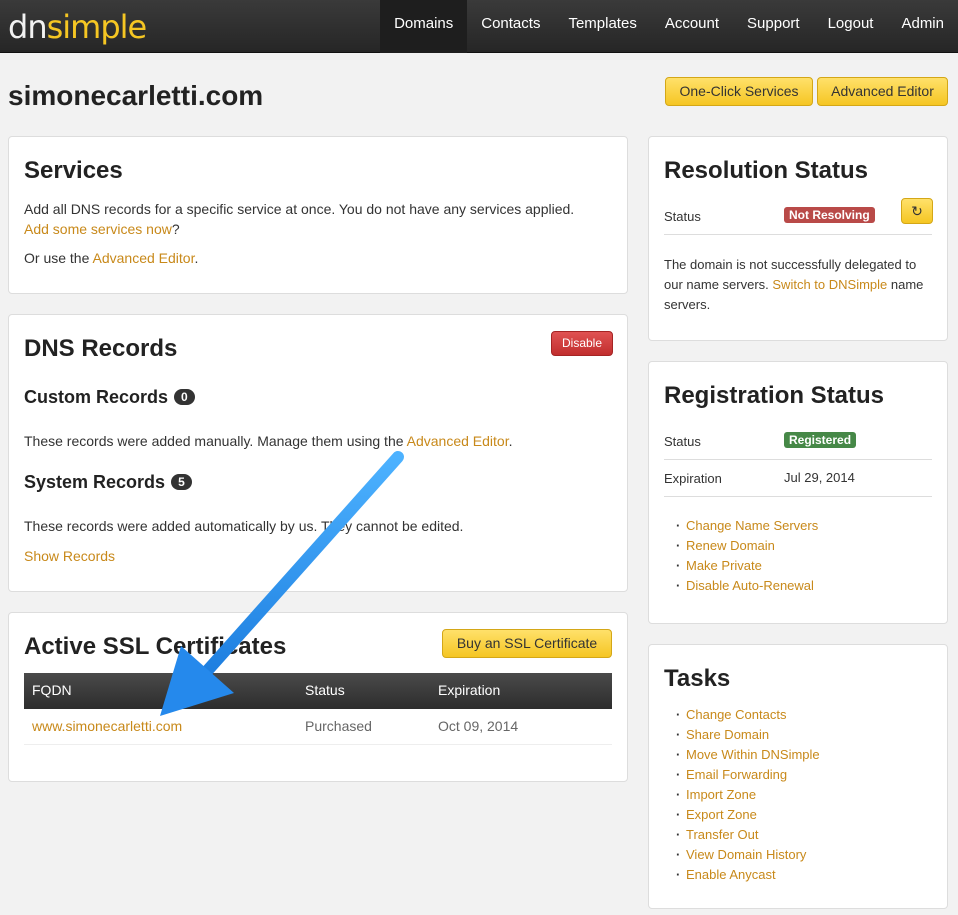 This screenshot has height=915, width=958. Describe the element at coordinates (820, 440) in the screenshot. I see `registered-badge: Registered` at that location.